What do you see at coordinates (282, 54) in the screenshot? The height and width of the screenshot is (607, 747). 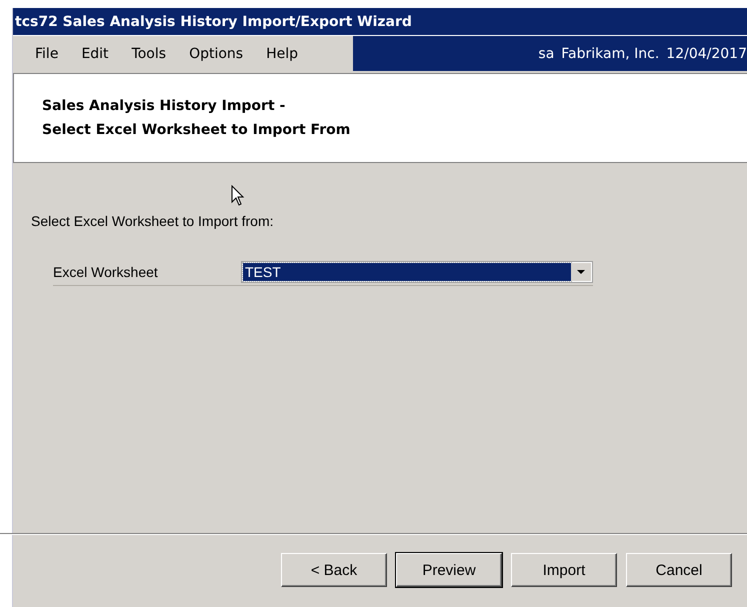 I see `menu-item: Help` at bounding box center [282, 54].